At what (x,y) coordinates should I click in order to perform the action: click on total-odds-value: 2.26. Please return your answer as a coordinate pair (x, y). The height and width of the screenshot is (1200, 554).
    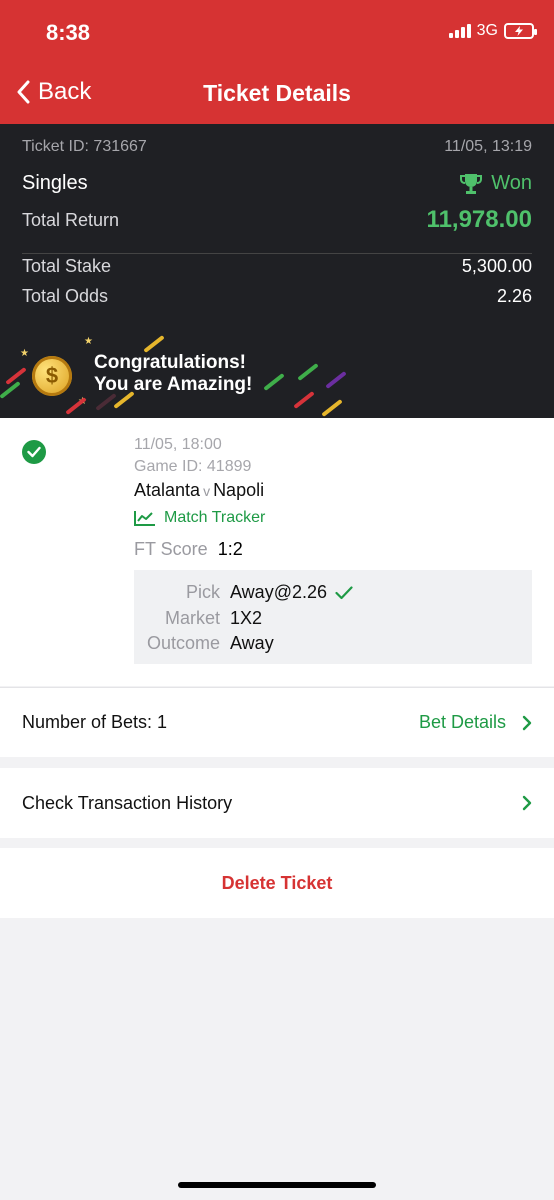
    Looking at the image, I should click on (514, 296).